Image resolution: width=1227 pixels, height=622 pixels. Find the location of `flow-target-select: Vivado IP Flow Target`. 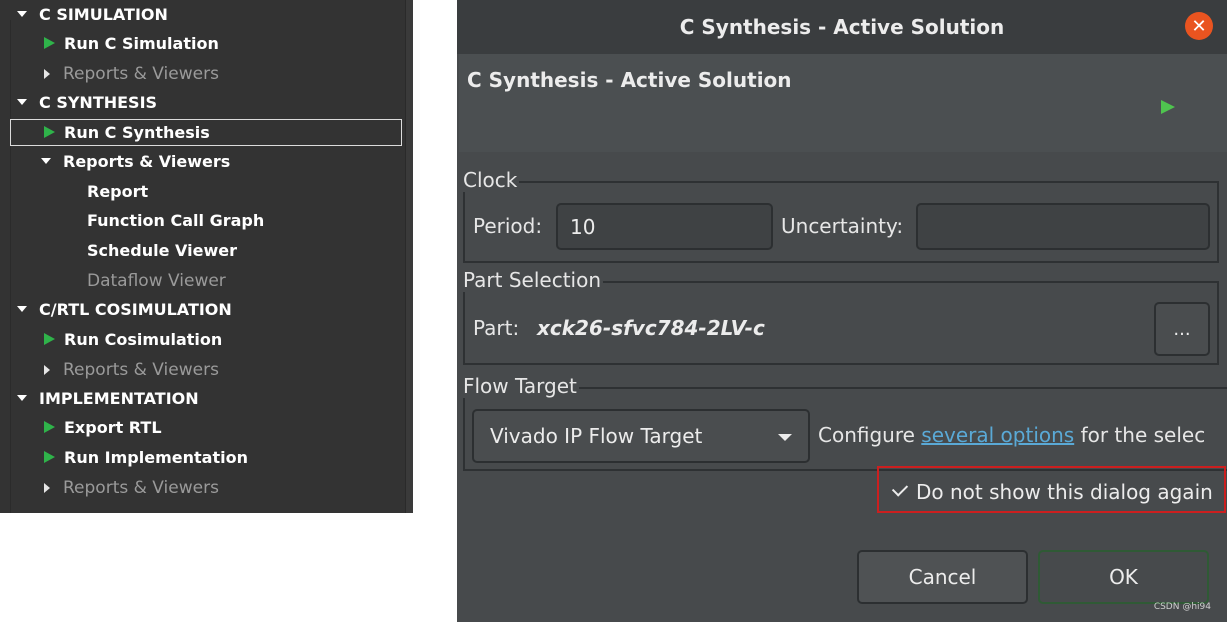

flow-target-select: Vivado IP Flow Target is located at coordinates (641, 436).